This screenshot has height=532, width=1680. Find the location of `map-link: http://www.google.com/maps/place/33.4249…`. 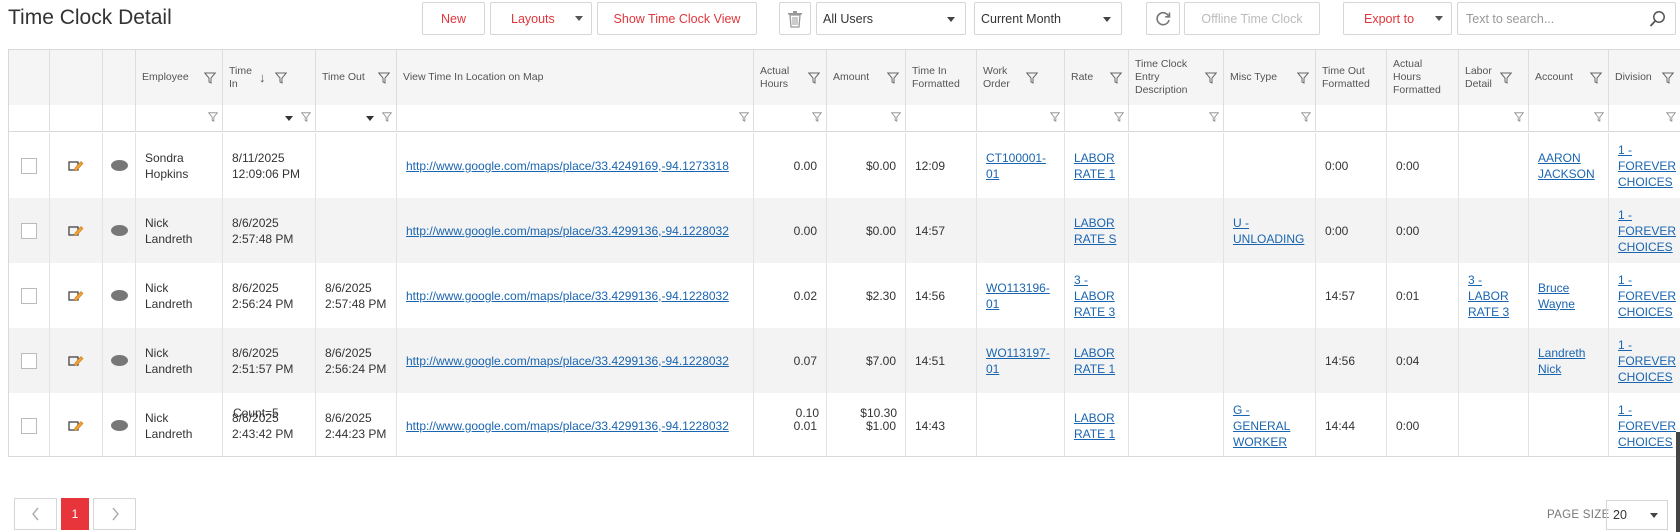

map-link: http://www.google.com/maps/place/33.4249… is located at coordinates (567, 166).